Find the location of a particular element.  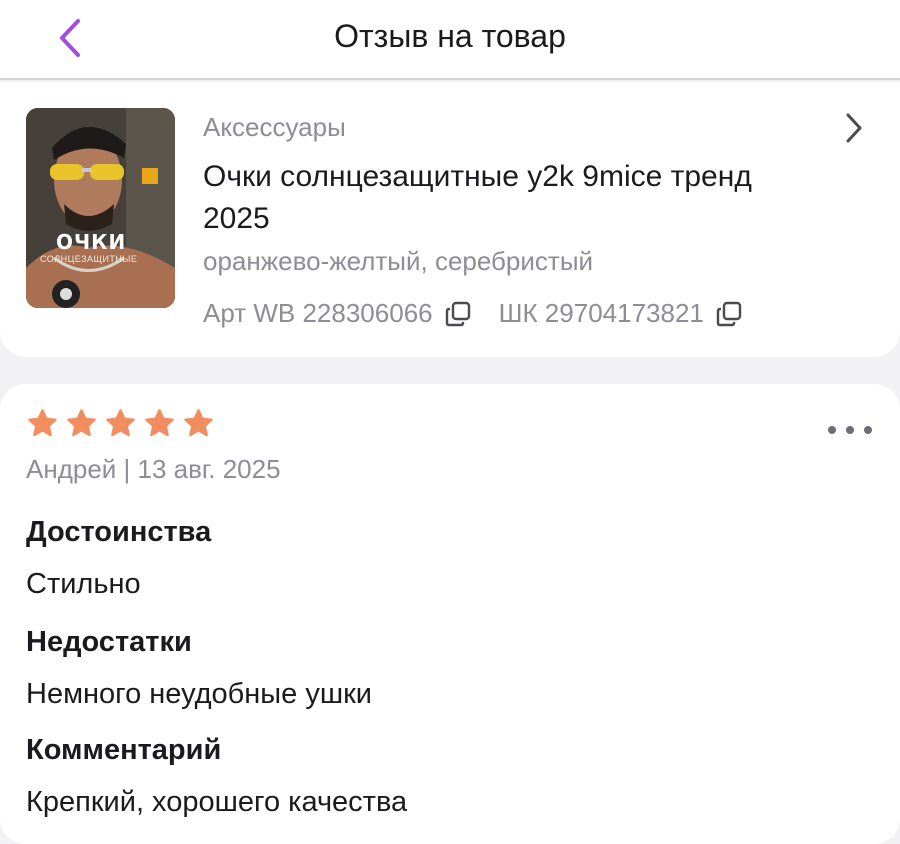

chevron-right-icon is located at coordinates (854, 128).